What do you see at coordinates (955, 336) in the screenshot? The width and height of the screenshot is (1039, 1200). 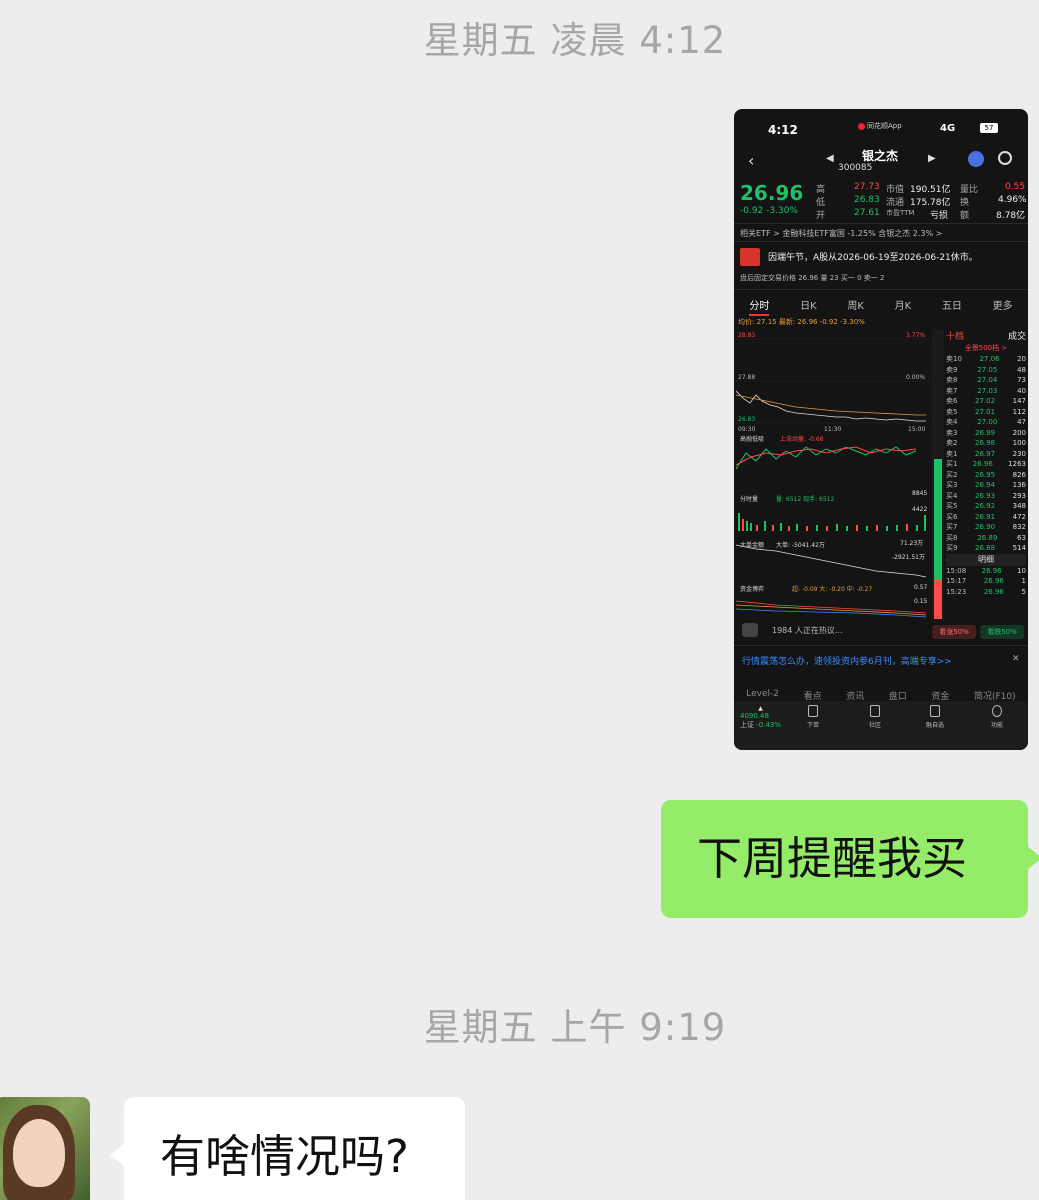 I see `tab-ten-levels: 十档` at bounding box center [955, 336].